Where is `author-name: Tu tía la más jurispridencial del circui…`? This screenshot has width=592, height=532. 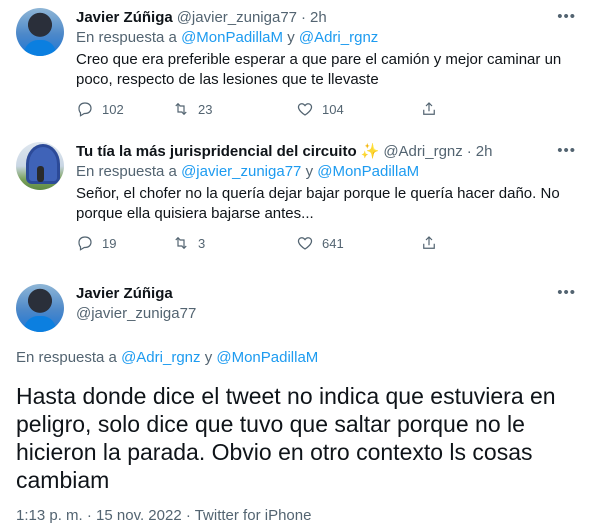 author-name: Tu tía la más jurispridencial del circui… is located at coordinates (216, 152).